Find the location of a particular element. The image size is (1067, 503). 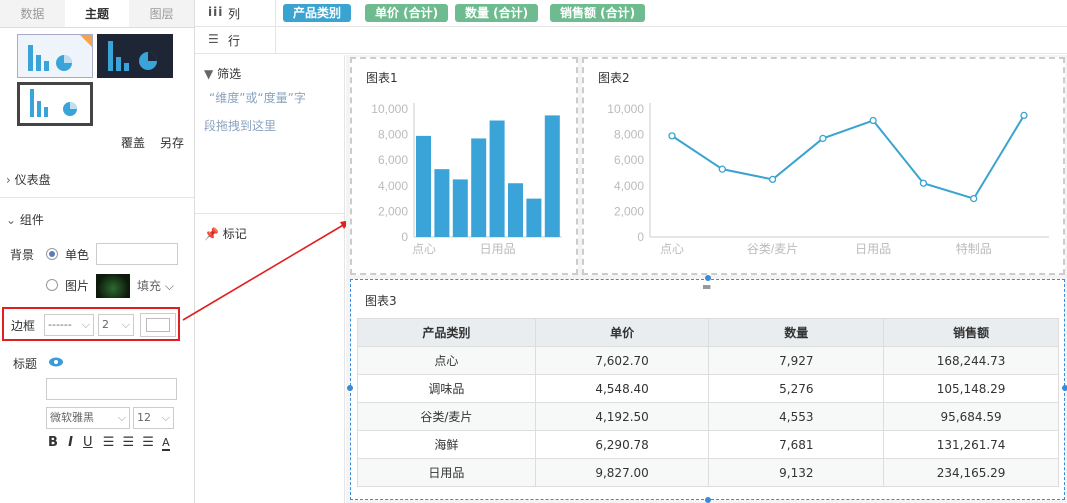

table-cell: 105,148.29 is located at coordinates (971, 388).